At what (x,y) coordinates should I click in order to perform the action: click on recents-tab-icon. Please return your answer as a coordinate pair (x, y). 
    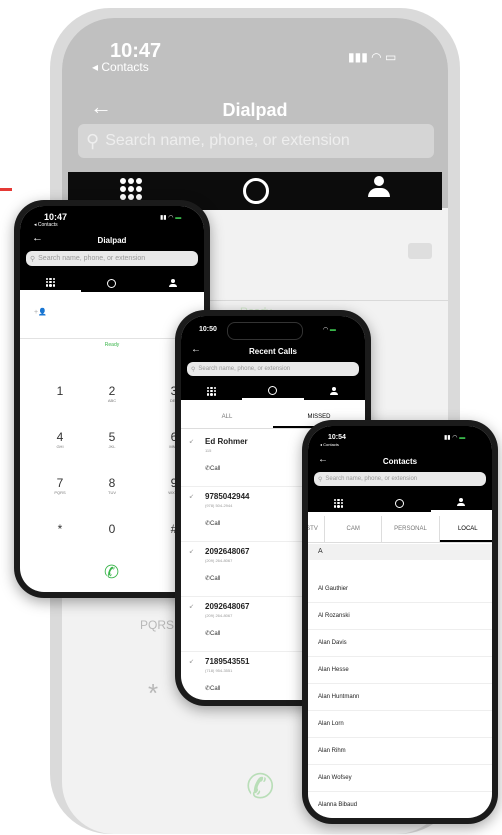
    Looking at the image, I should click on (256, 191).